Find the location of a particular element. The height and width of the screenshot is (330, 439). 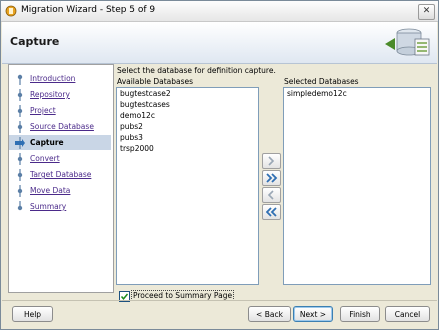

step-header: Capture is located at coordinates (219, 43).